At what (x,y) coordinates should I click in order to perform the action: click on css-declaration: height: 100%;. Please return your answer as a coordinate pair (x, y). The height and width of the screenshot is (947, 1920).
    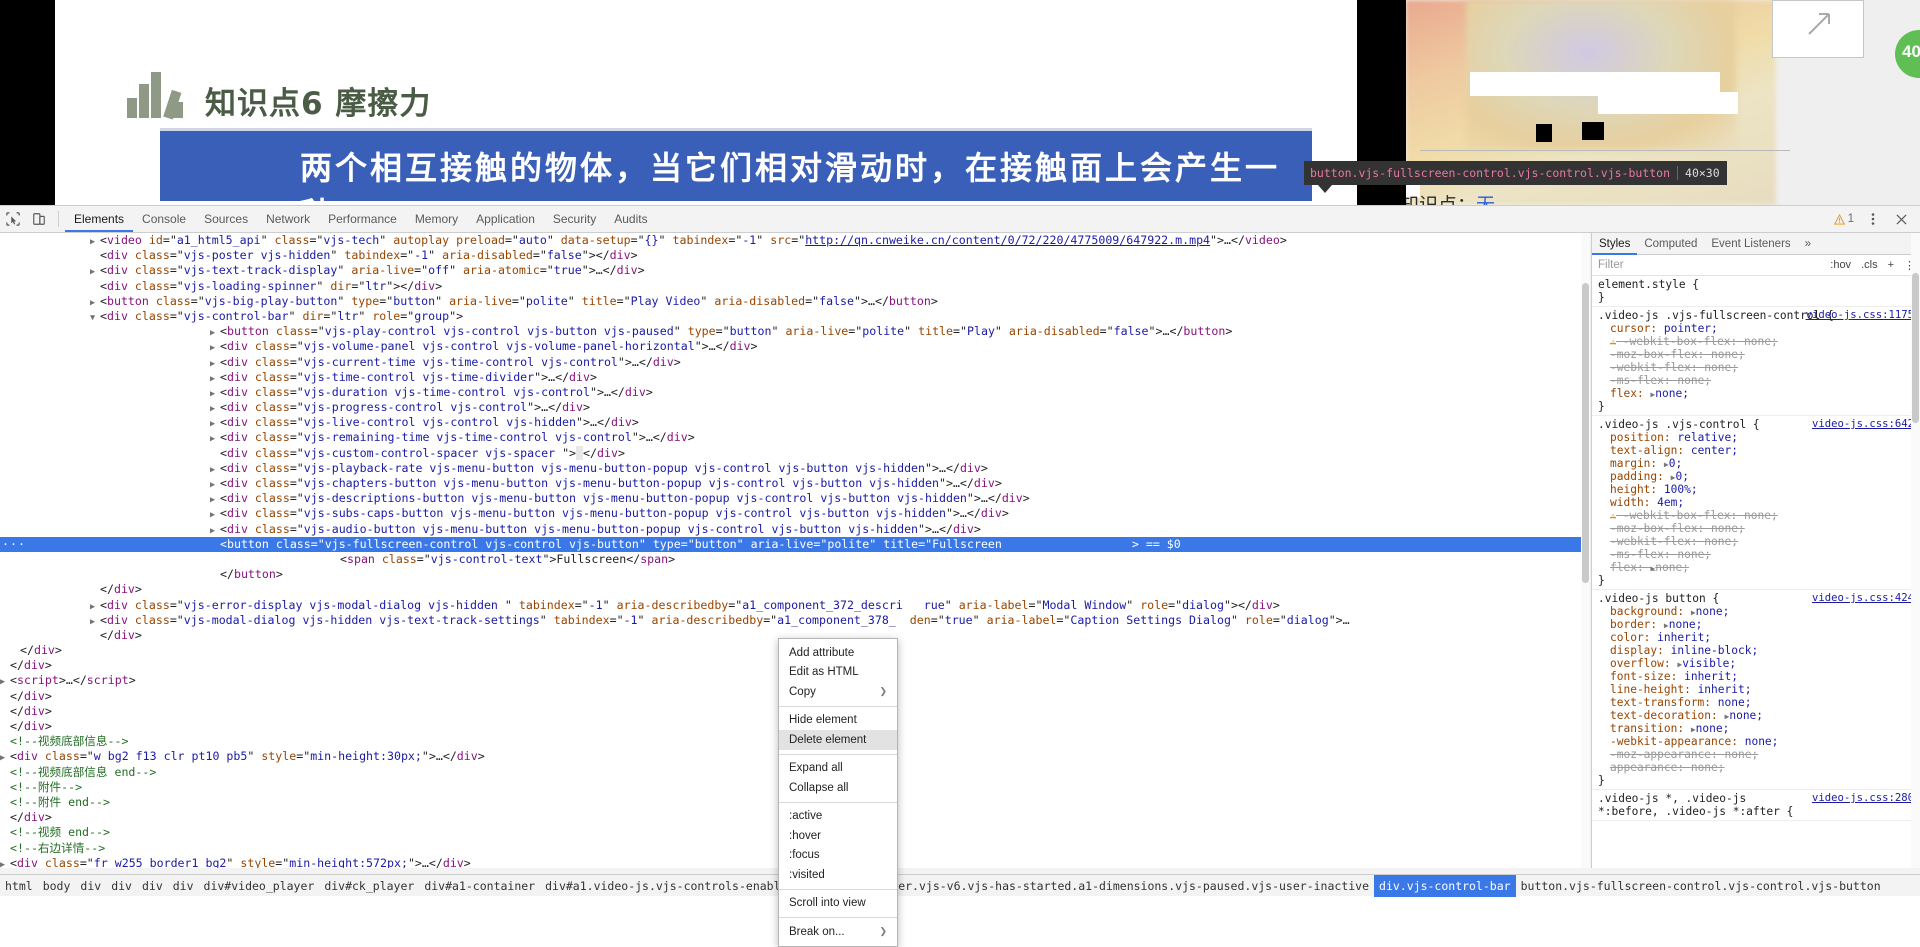
    Looking at the image, I should click on (1759, 489).